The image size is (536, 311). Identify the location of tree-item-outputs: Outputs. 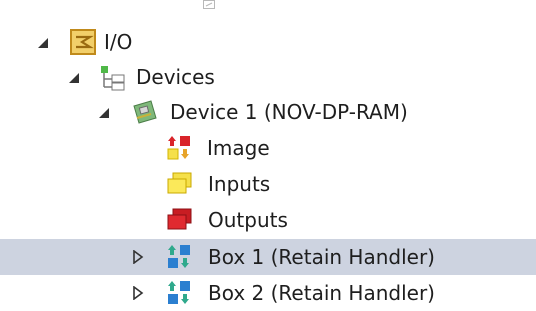
(268, 220).